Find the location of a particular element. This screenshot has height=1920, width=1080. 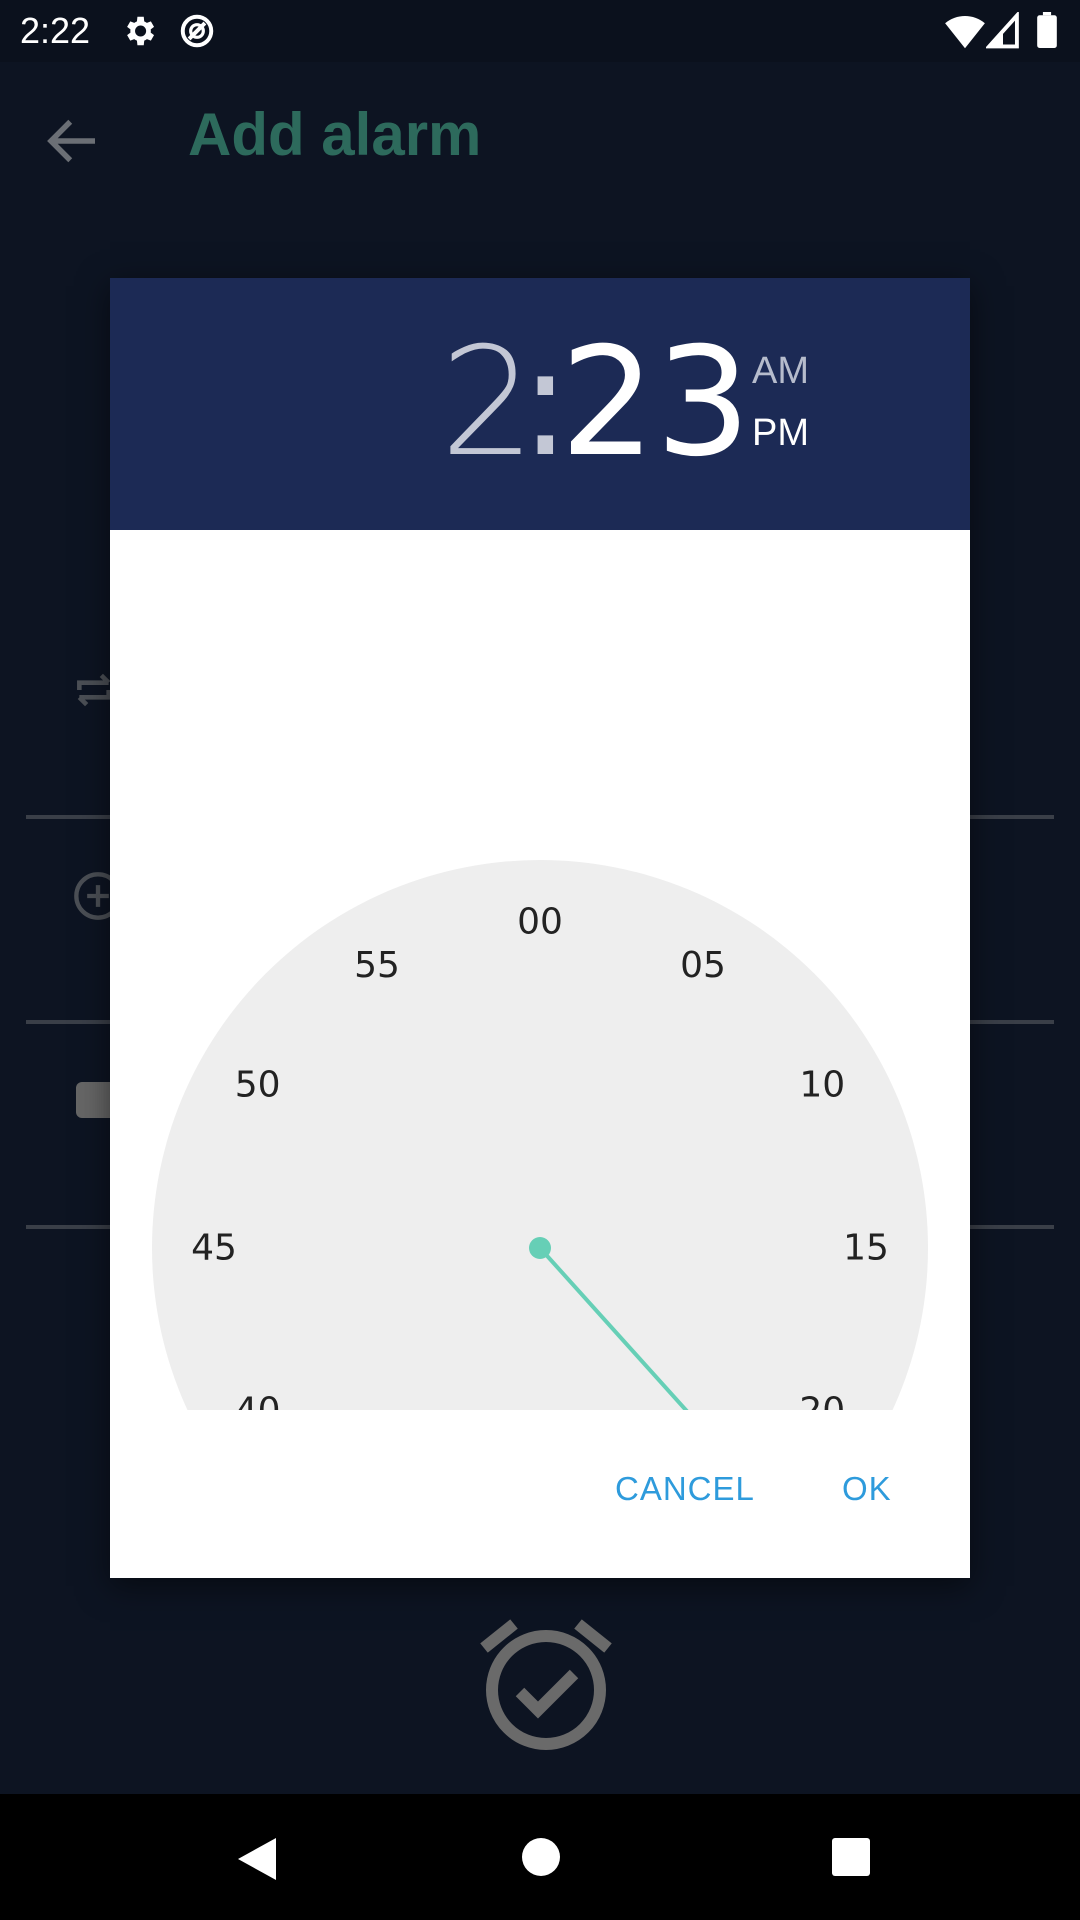

signal-icon is located at coordinates (1002, 30).